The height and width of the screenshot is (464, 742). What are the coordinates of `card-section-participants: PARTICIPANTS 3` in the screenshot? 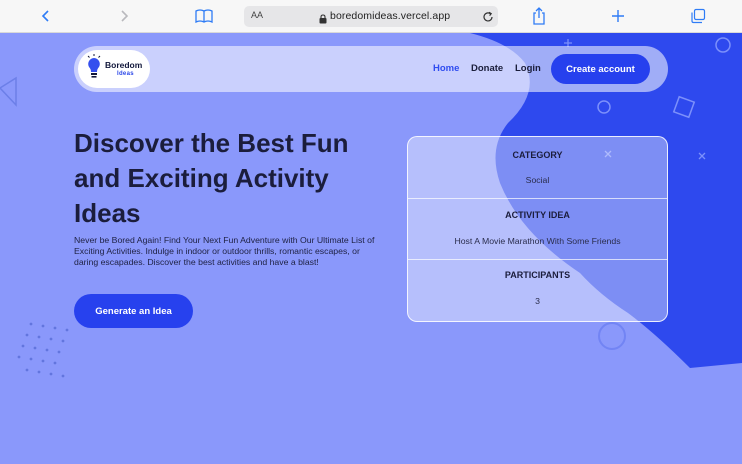 It's located at (537, 289).